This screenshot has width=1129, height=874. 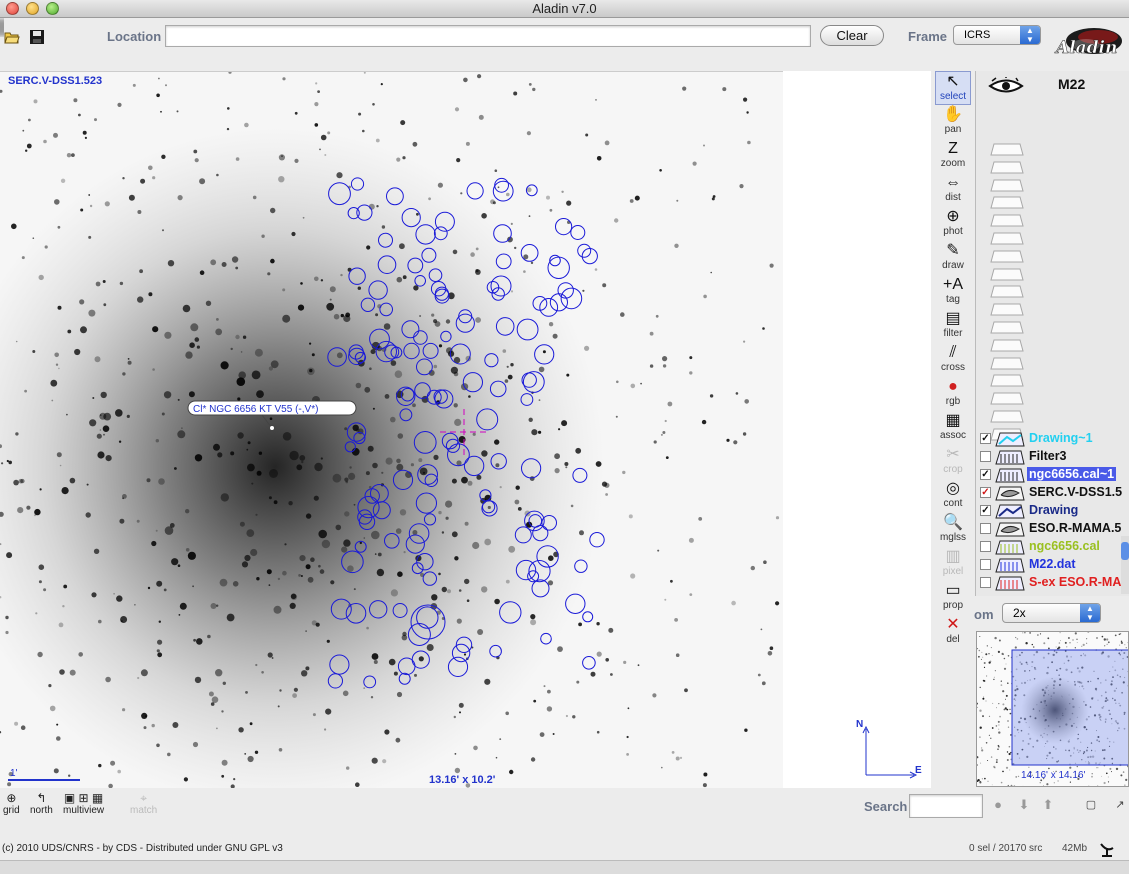 What do you see at coordinates (1053, 529) in the screenshot?
I see `layer-row: ESO.R-MAMA.5` at bounding box center [1053, 529].